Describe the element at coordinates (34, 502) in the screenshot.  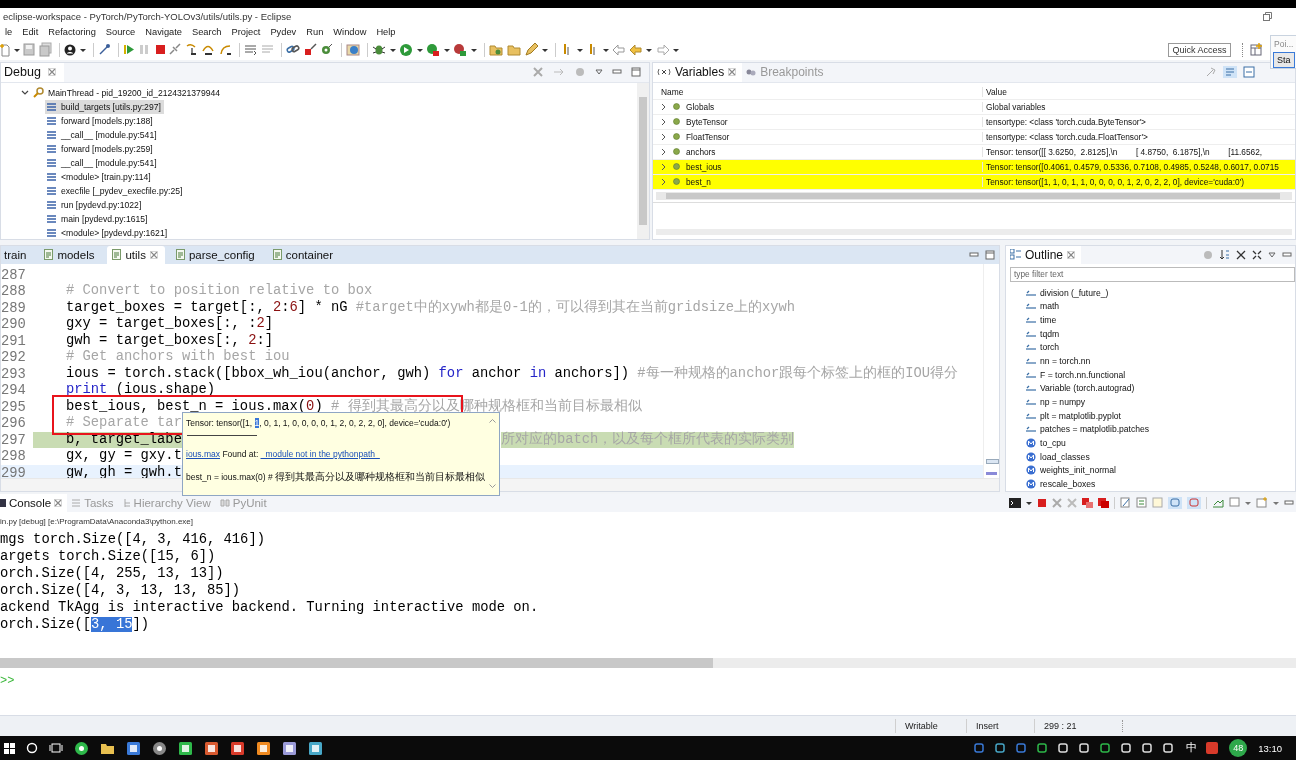
I see `panel-tab: Console` at that location.